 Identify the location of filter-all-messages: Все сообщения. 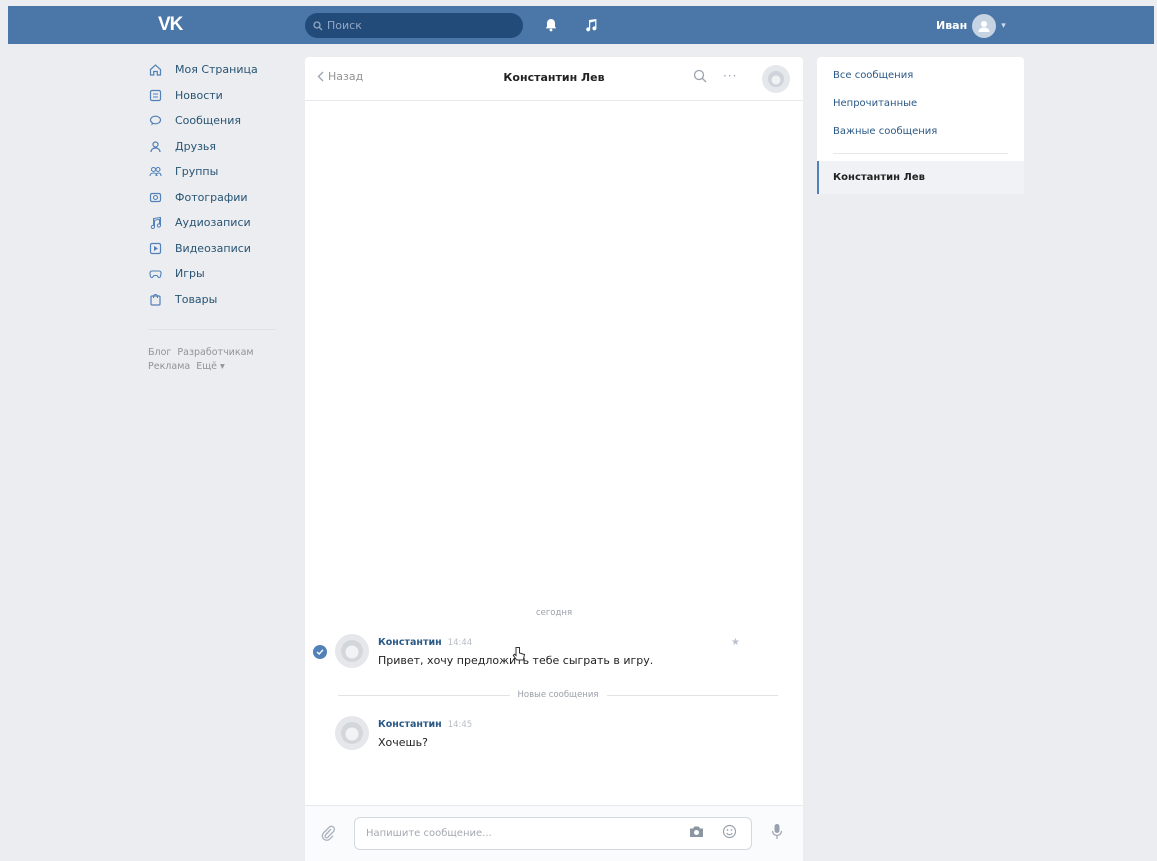
(873, 75).